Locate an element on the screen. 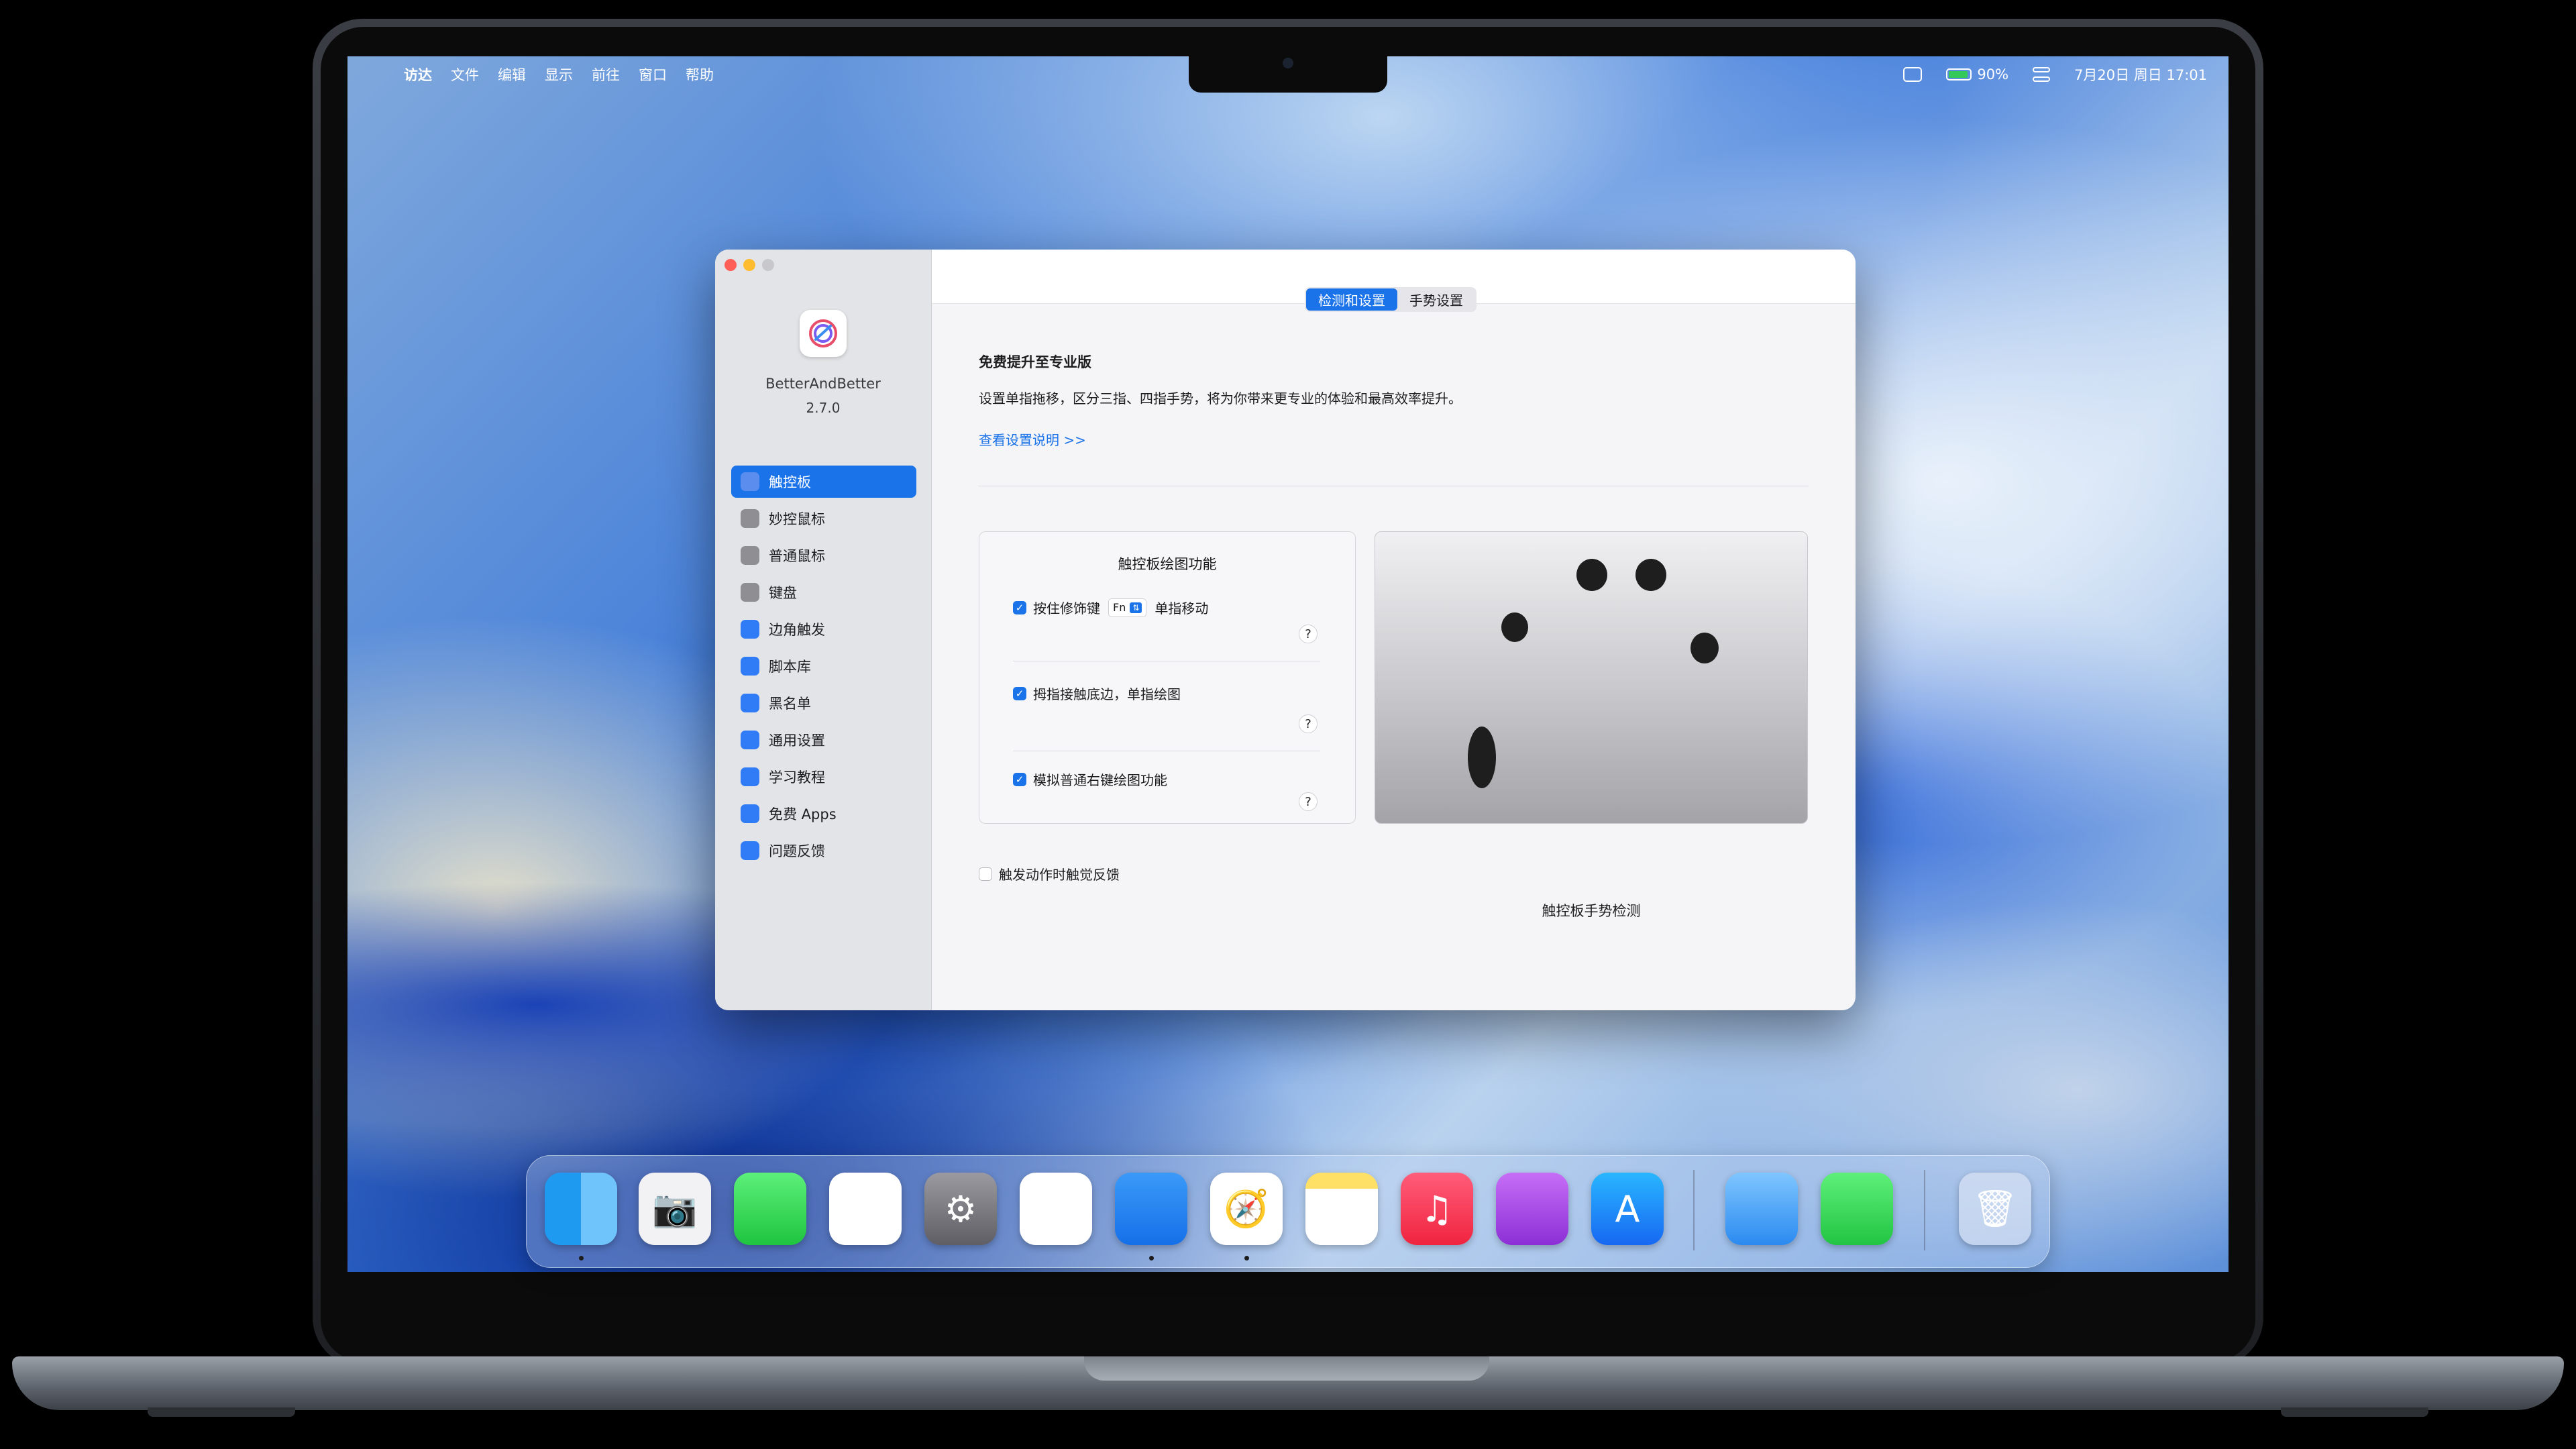  sidebar-item: 免费 Apps is located at coordinates (823, 814).